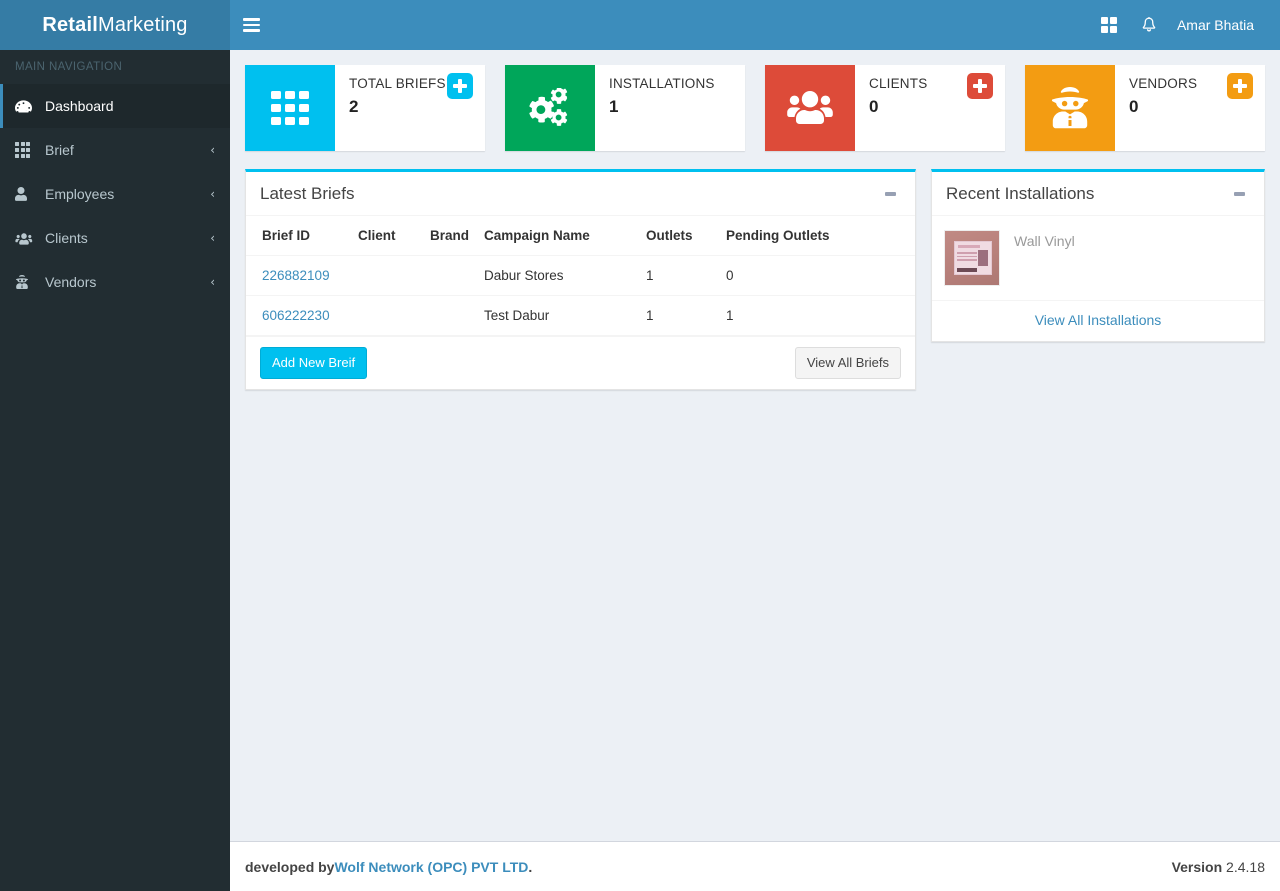  What do you see at coordinates (1240, 86) in the screenshot?
I see `add-vendor-button` at bounding box center [1240, 86].